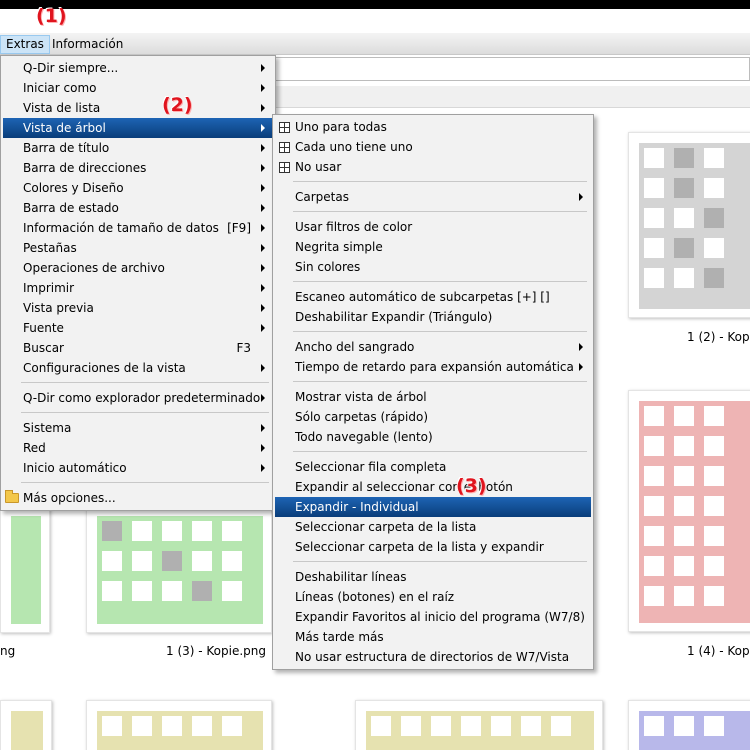 The width and height of the screenshot is (750, 750). What do you see at coordinates (433, 167) in the screenshot?
I see `tree-item-no-usar: No usar` at bounding box center [433, 167].